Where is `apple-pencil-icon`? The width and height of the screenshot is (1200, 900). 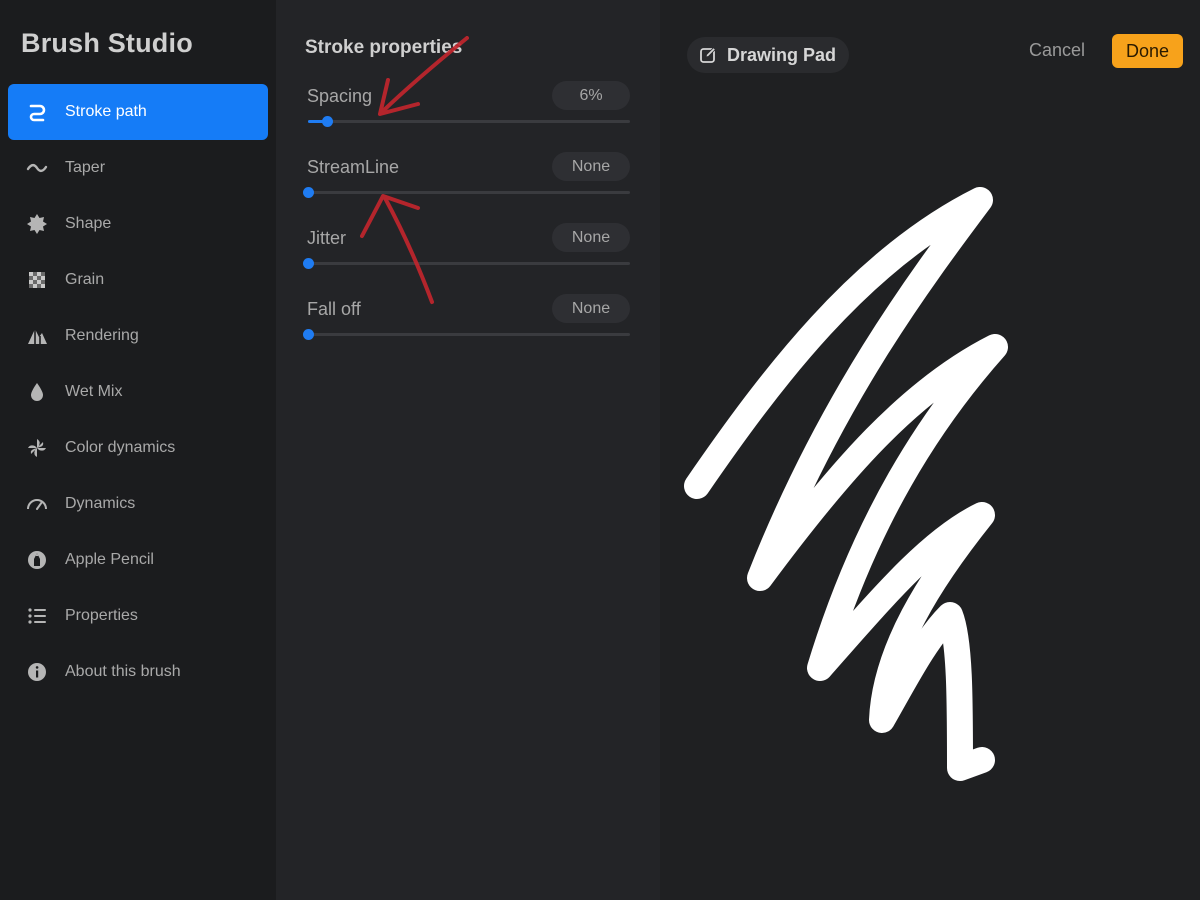
apple-pencil-icon is located at coordinates (37, 560).